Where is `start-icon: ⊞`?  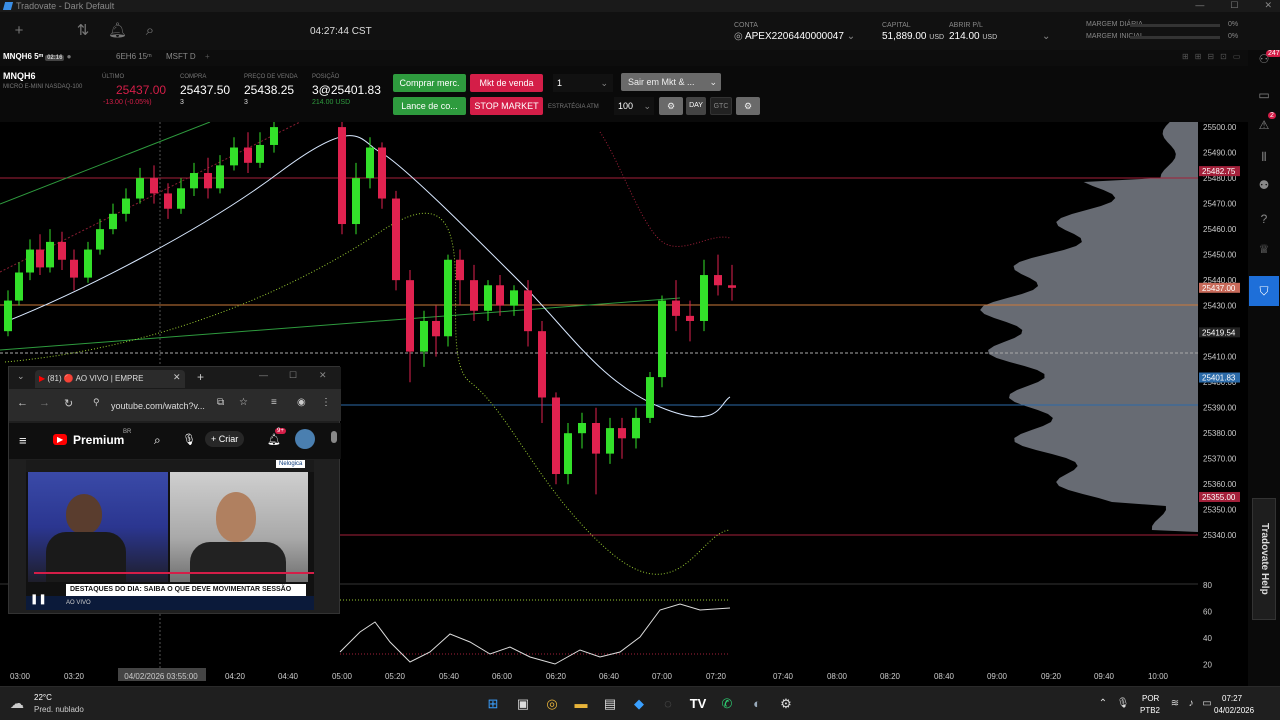 start-icon: ⊞ is located at coordinates (493, 704).